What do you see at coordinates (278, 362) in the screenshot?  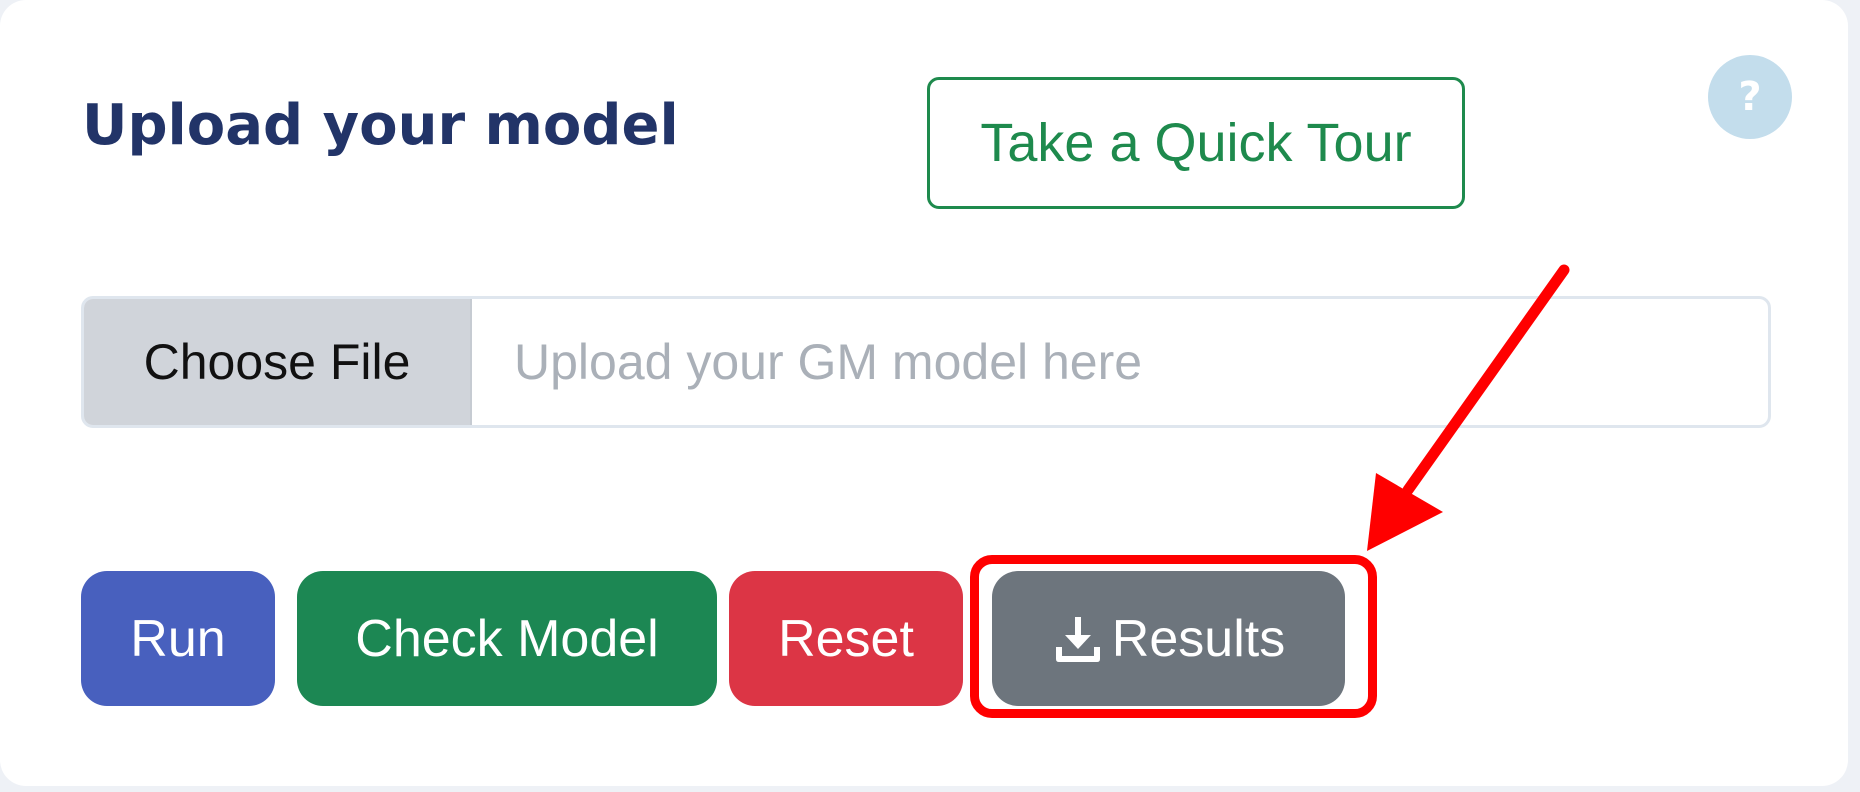 I see `choose-file-button: Choose File` at bounding box center [278, 362].